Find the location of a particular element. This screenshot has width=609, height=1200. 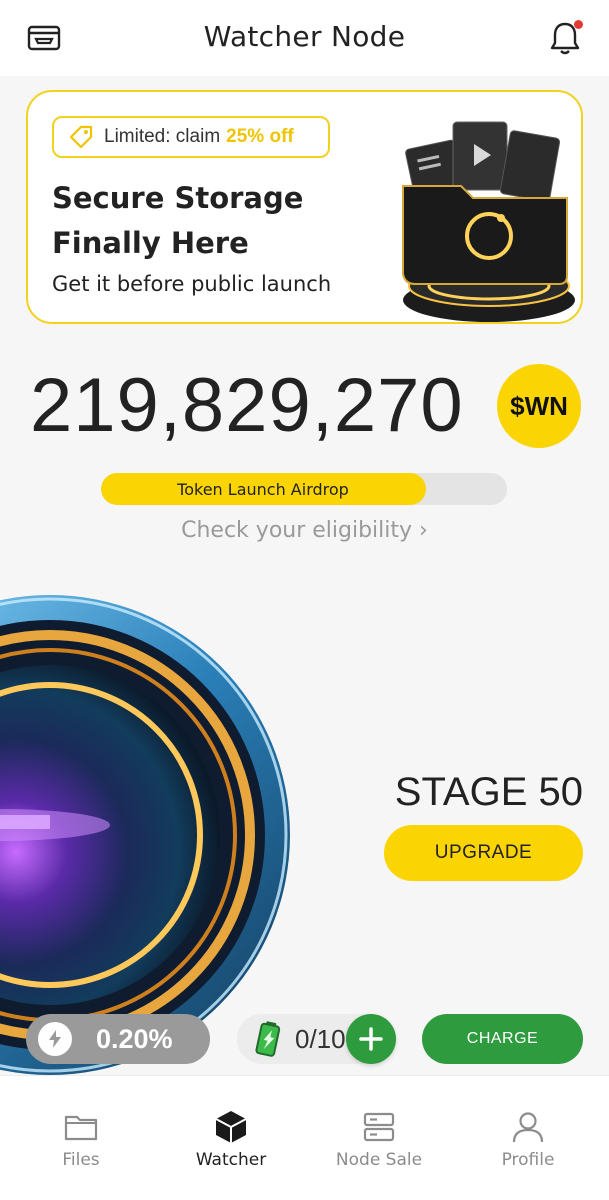

notifications-button is located at coordinates (565, 38).